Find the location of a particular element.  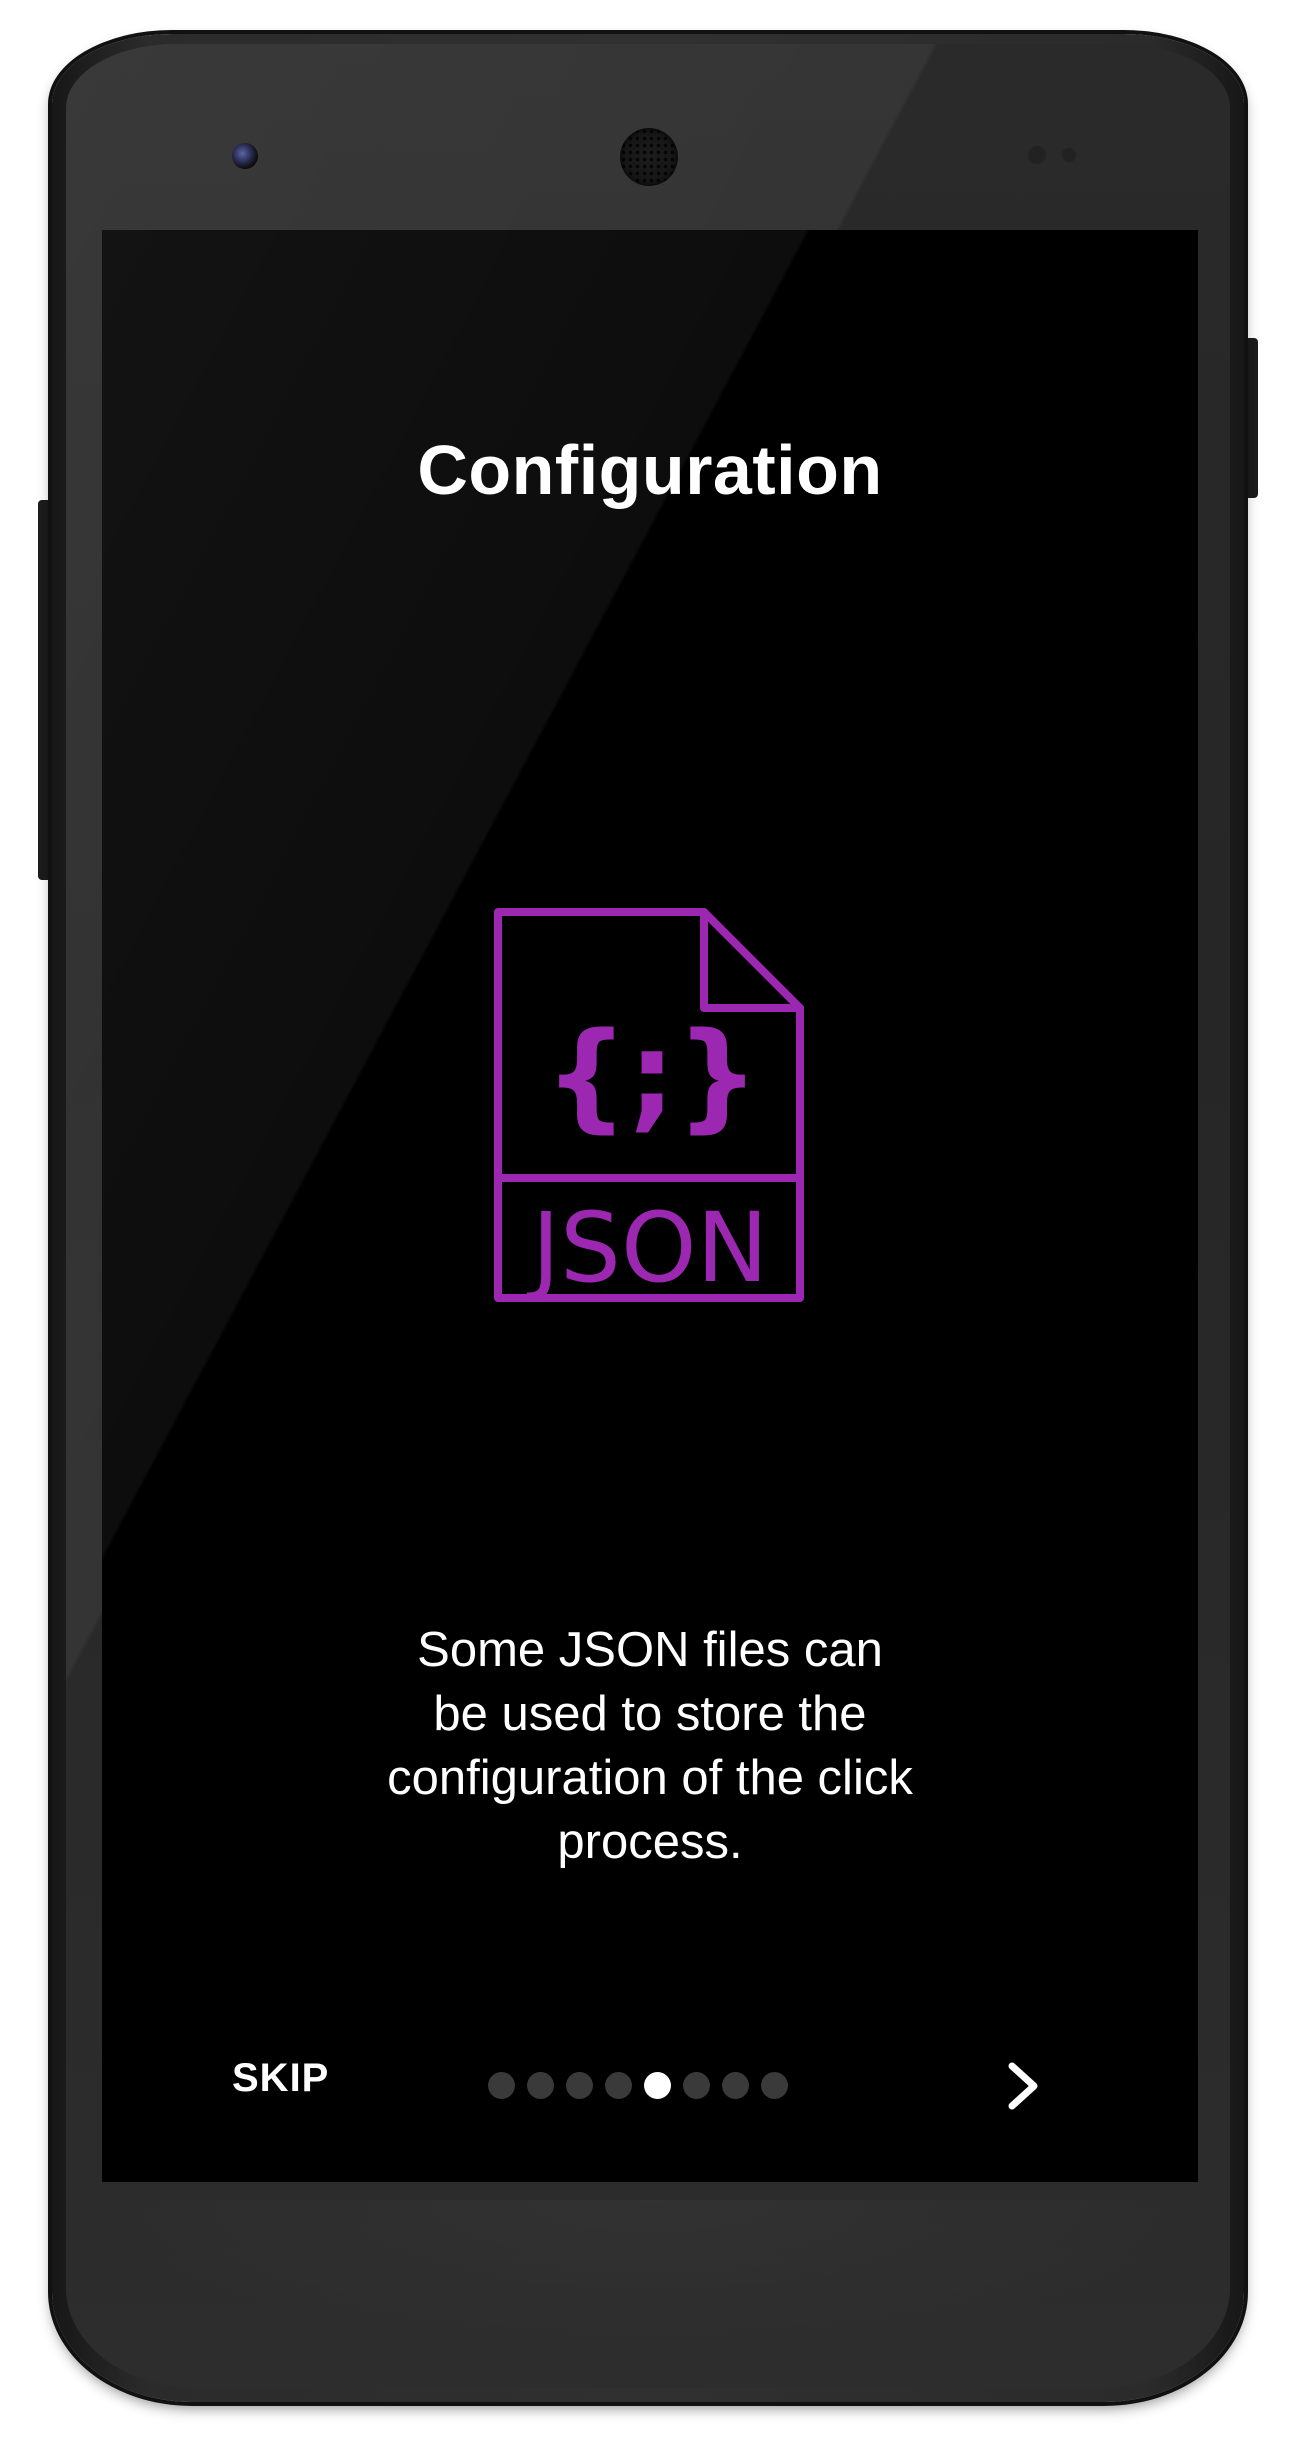

json-file-icon: {;} JSON is located at coordinates (649, 1106).